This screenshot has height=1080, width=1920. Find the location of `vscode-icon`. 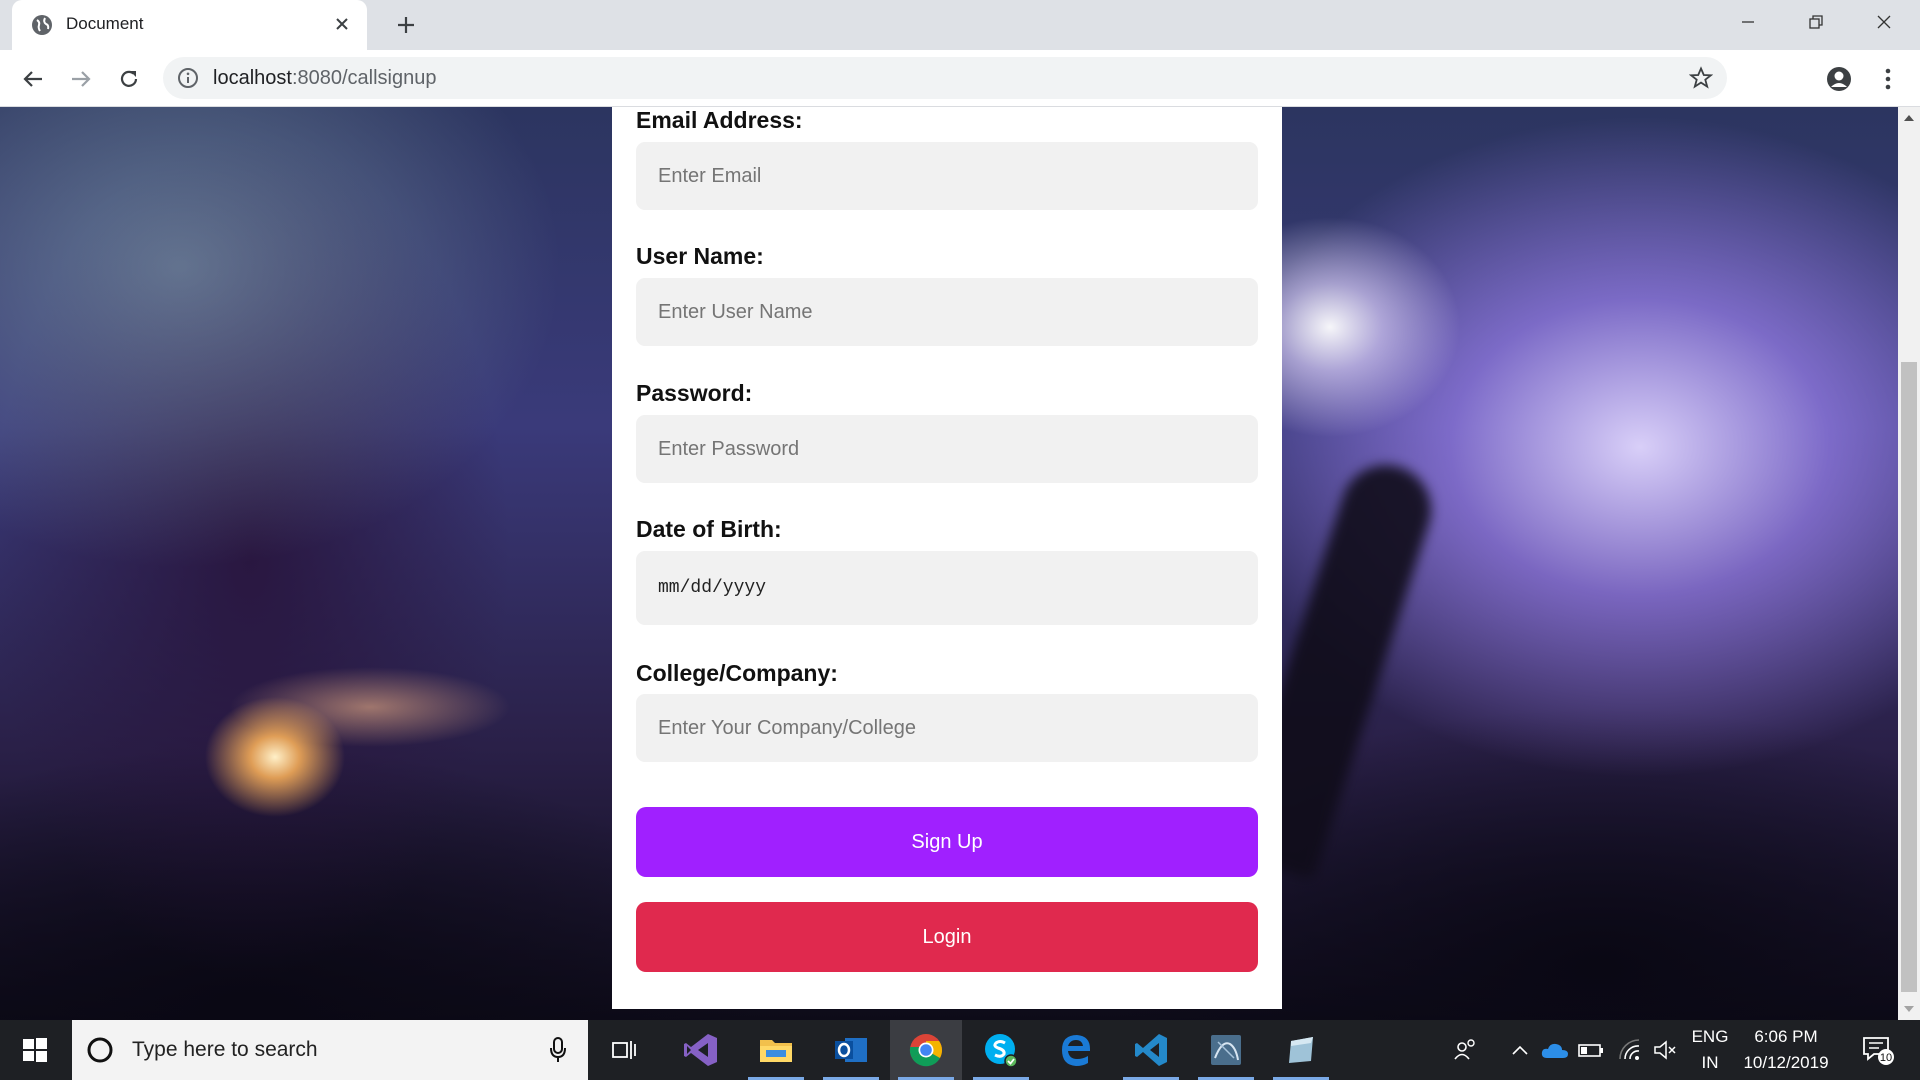

vscode-icon is located at coordinates (1151, 1050).